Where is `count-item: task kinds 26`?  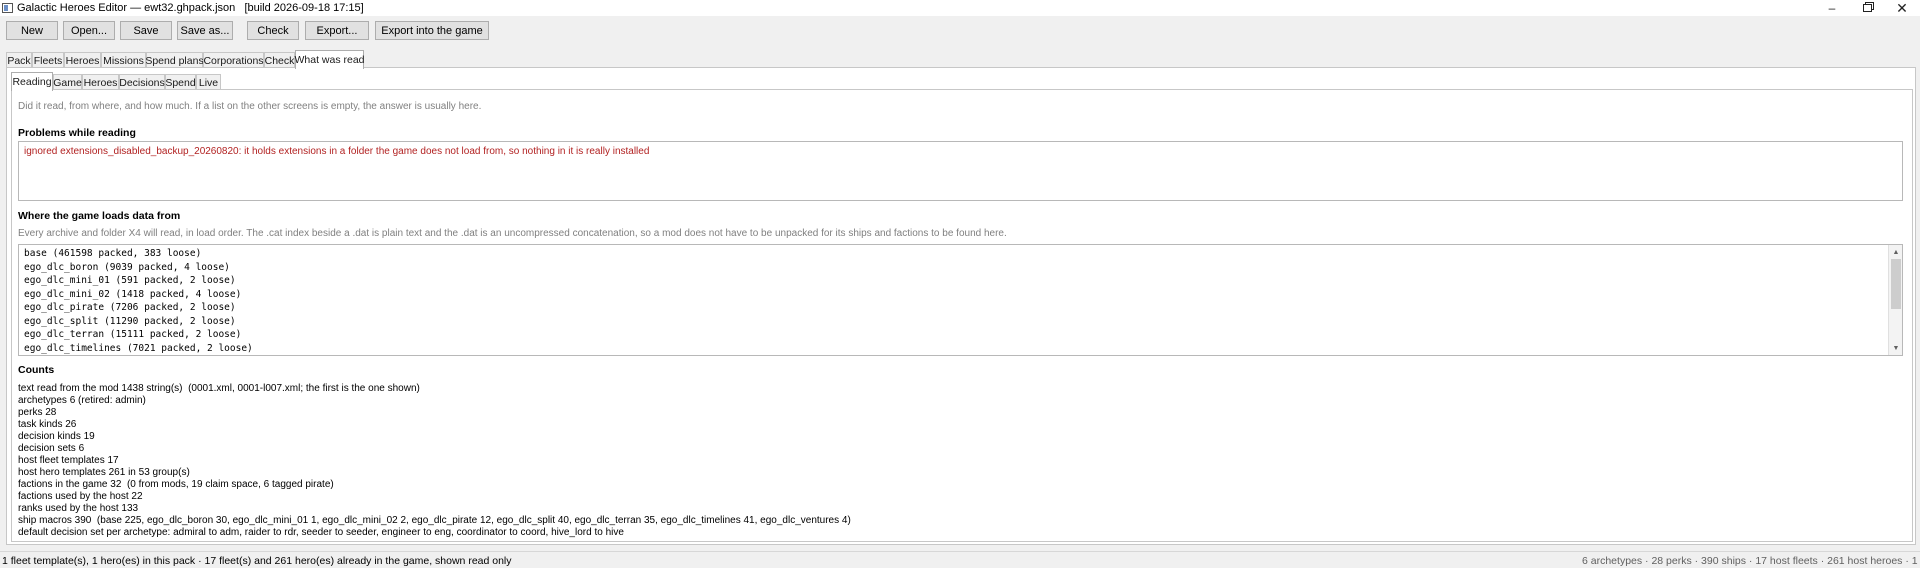 count-item: task kinds 26 is located at coordinates (47, 424).